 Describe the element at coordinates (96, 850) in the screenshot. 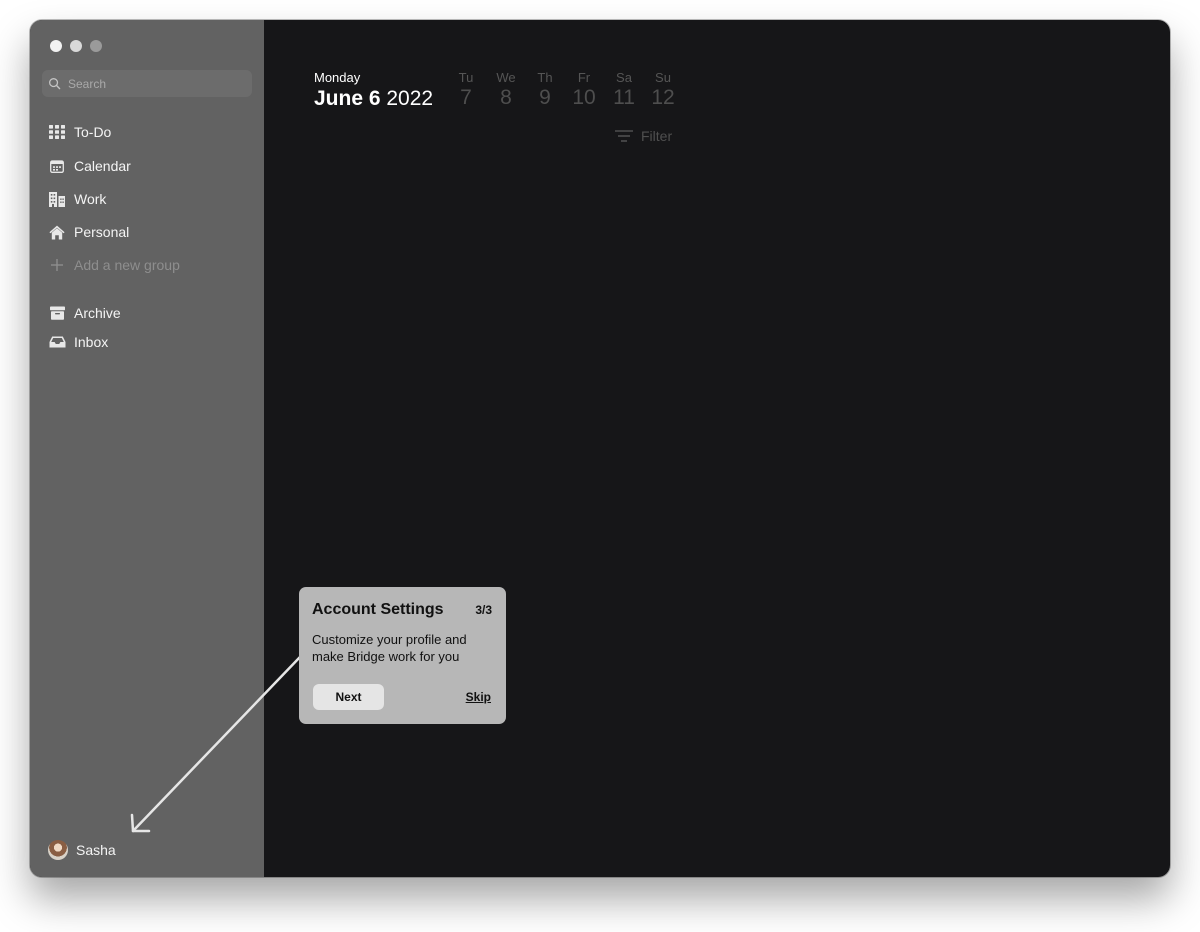

I see `user-name: Sasha` at that location.